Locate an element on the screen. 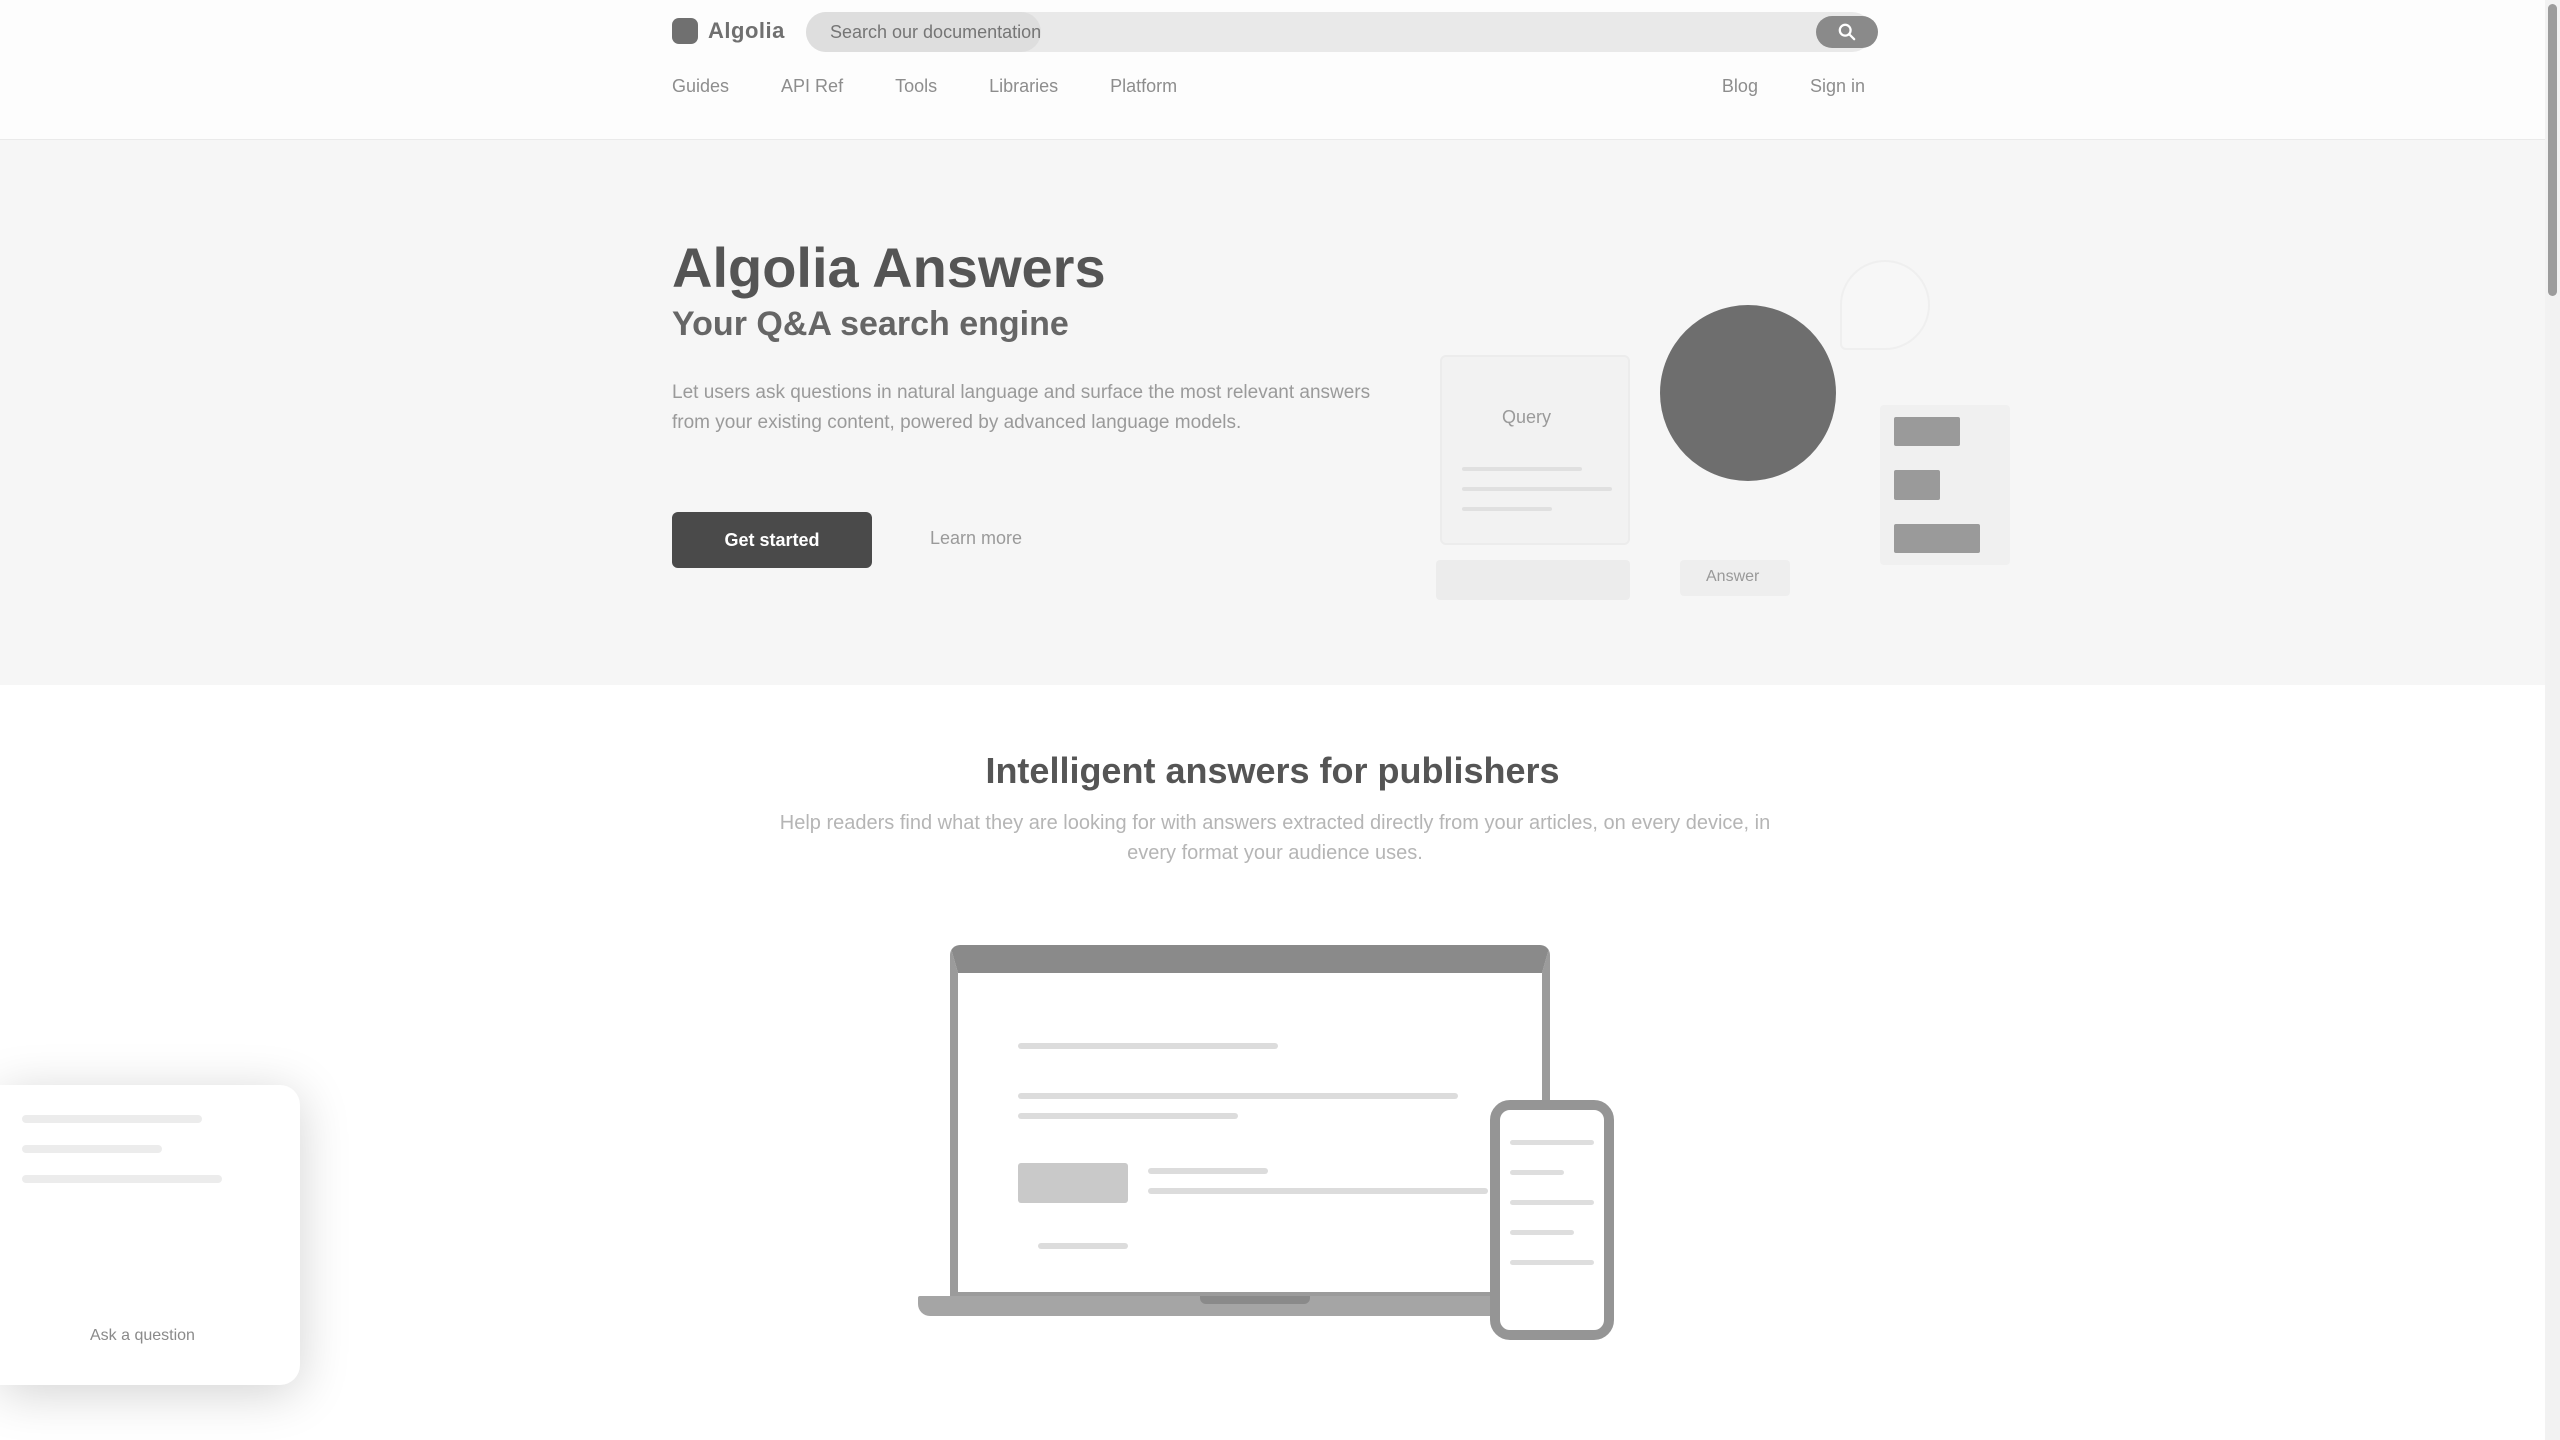  laptop-block is located at coordinates (1073, 1183).